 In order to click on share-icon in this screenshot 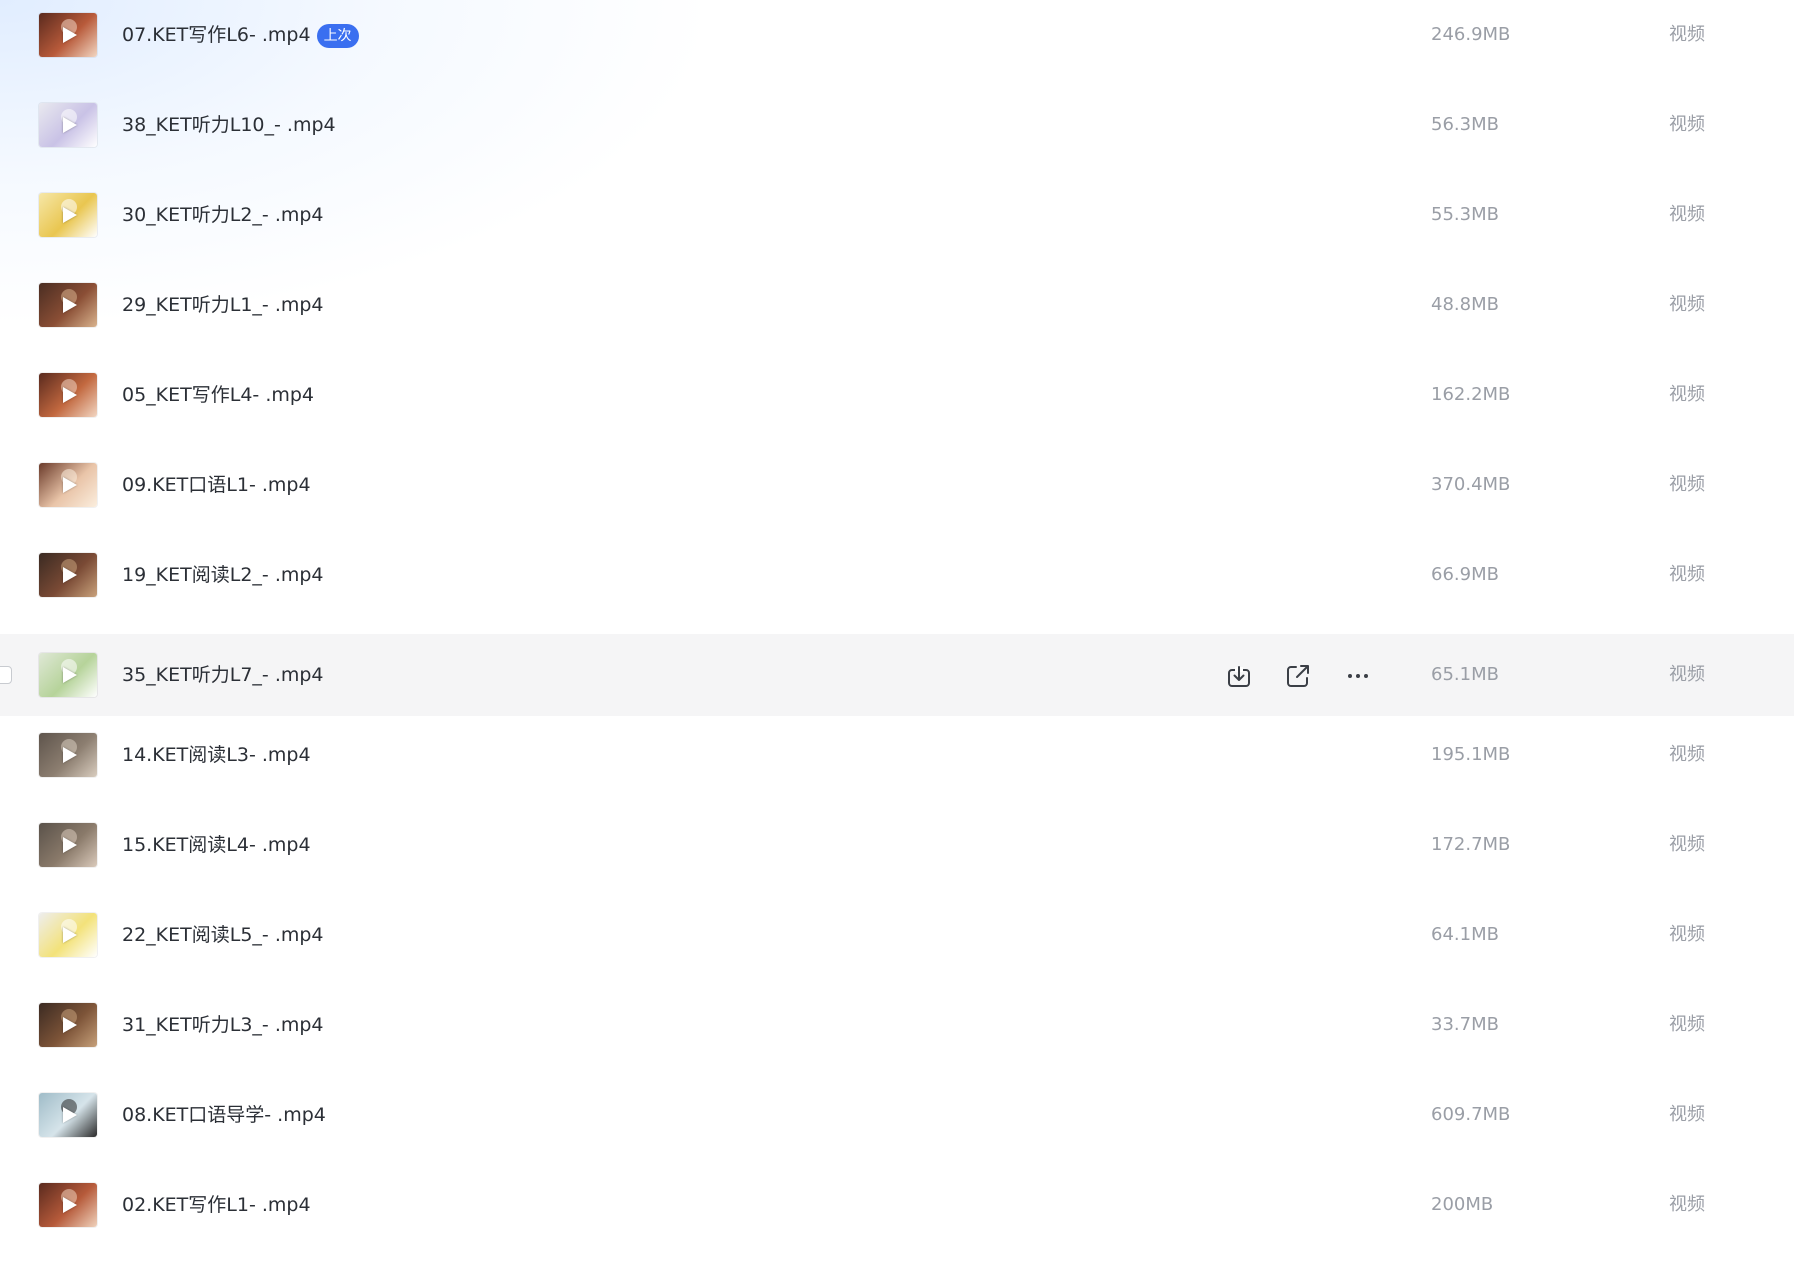, I will do `click(1298, 676)`.